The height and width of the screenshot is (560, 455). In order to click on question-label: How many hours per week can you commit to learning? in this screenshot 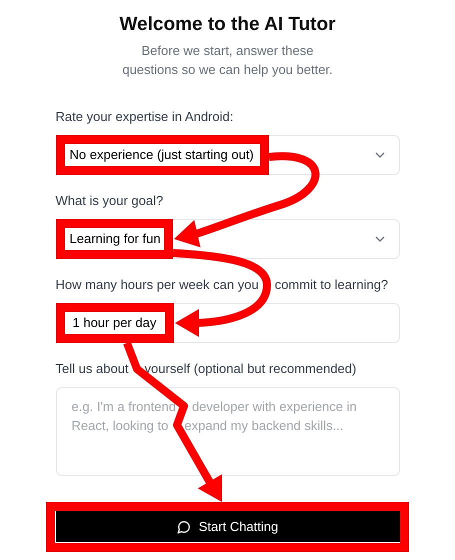, I will do `click(223, 285)`.